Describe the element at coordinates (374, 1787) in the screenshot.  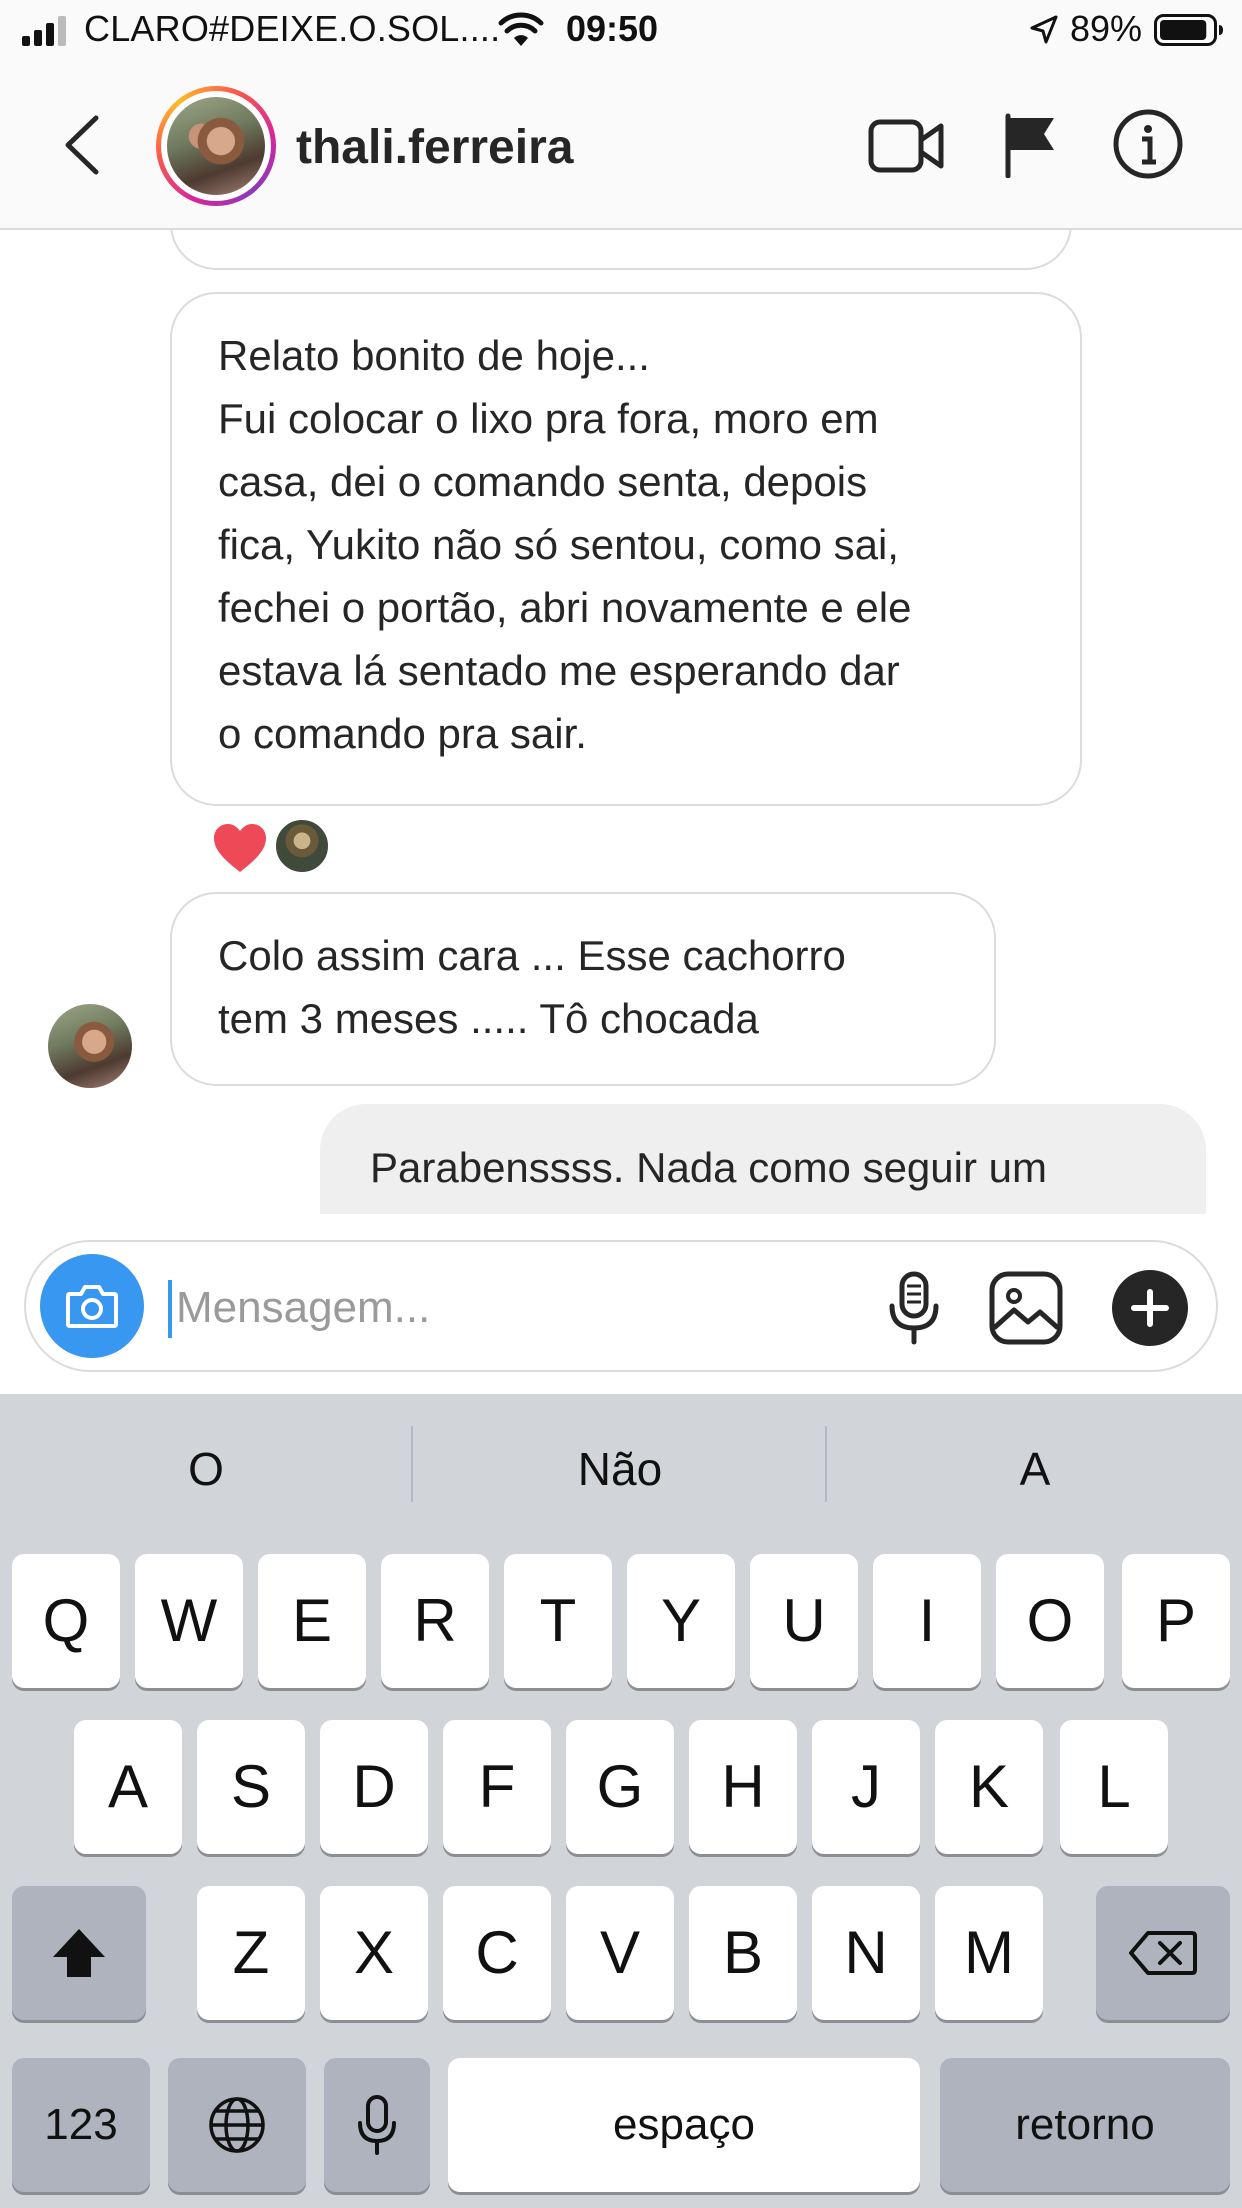
I see `key-d: D` at that location.